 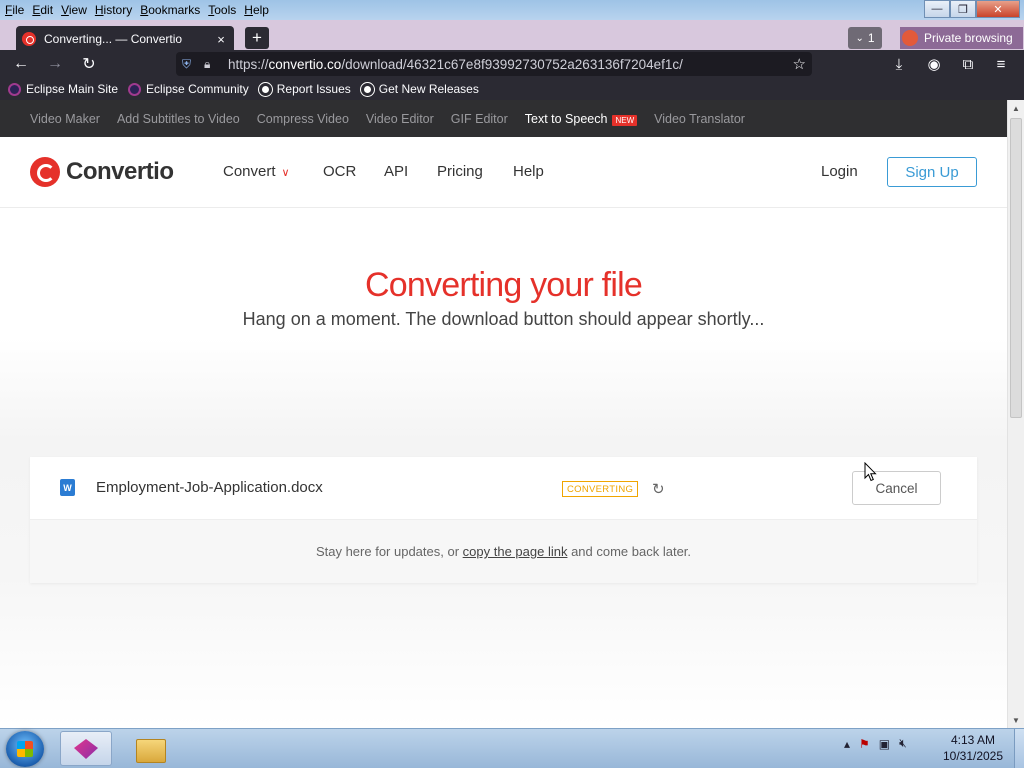 I want to click on app-menu-button: ≡, so click(x=1001, y=64).